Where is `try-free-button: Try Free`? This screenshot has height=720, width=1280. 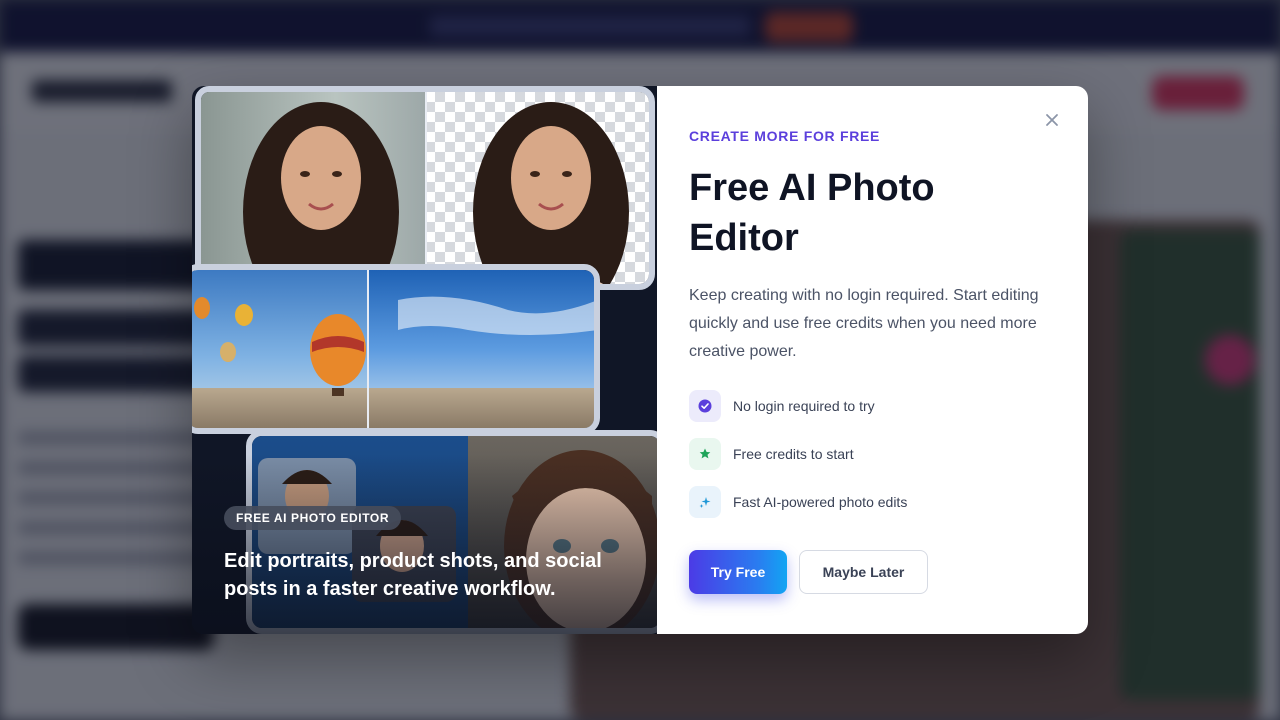 try-free-button: Try Free is located at coordinates (738, 572).